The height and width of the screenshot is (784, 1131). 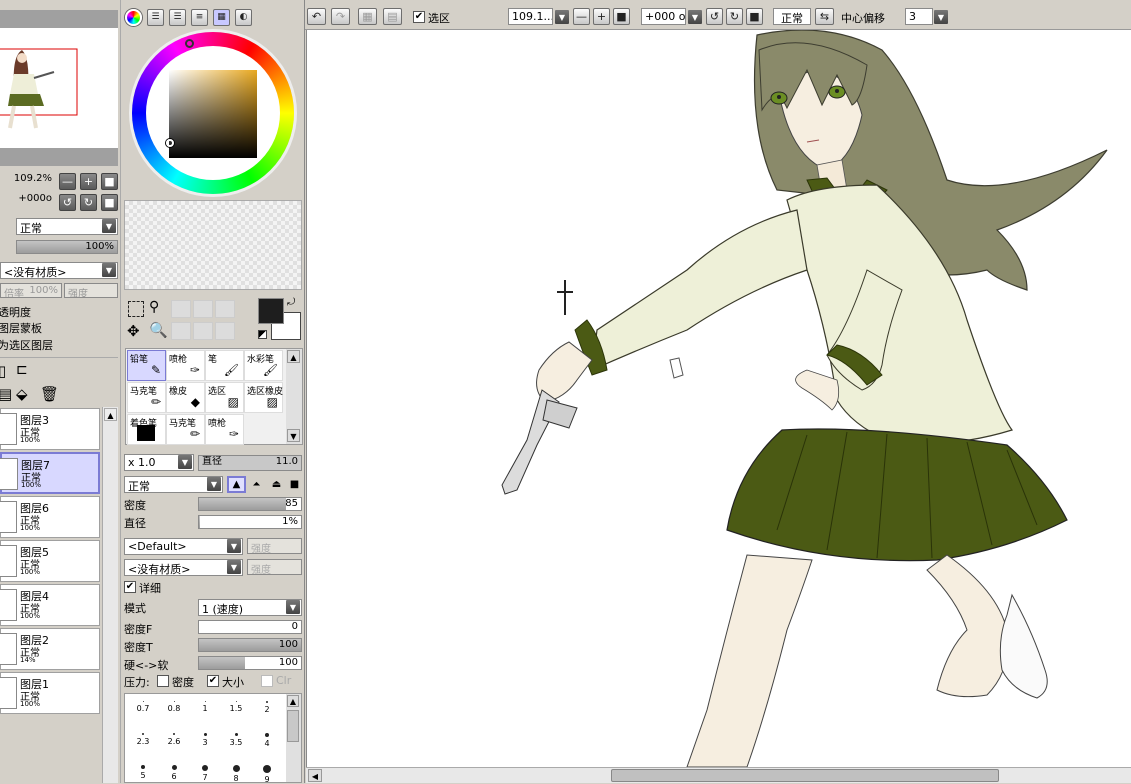 I want to click on sv-marker-icon, so click(x=170, y=143).